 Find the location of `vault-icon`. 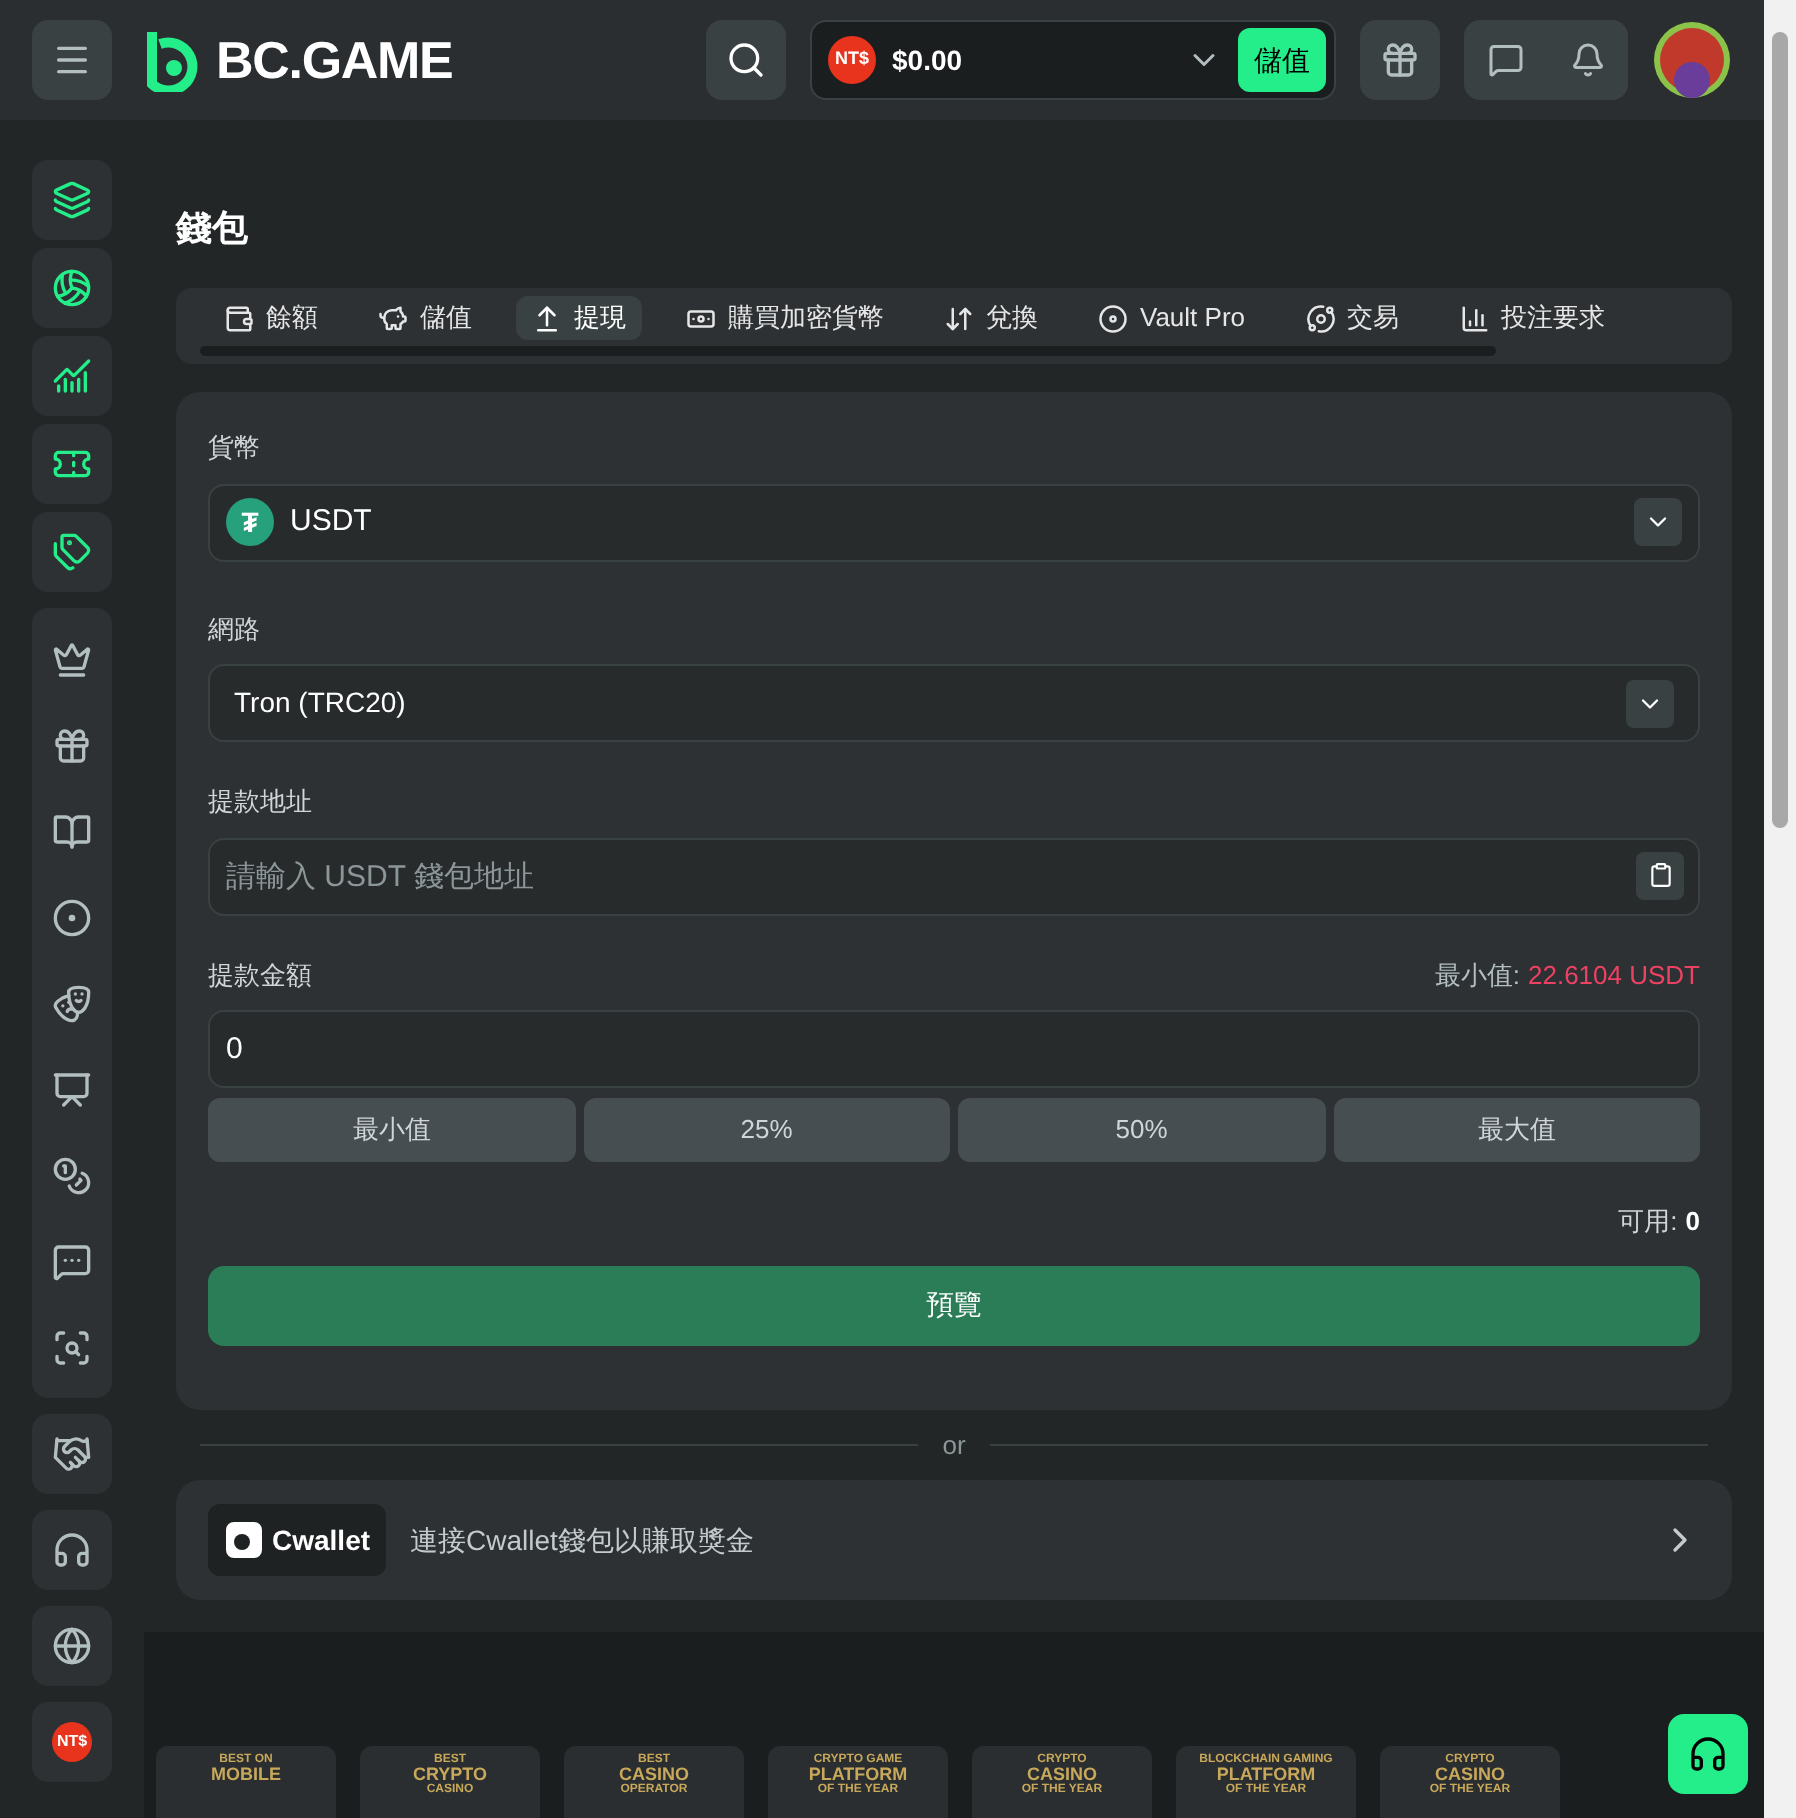

vault-icon is located at coordinates (1113, 318).